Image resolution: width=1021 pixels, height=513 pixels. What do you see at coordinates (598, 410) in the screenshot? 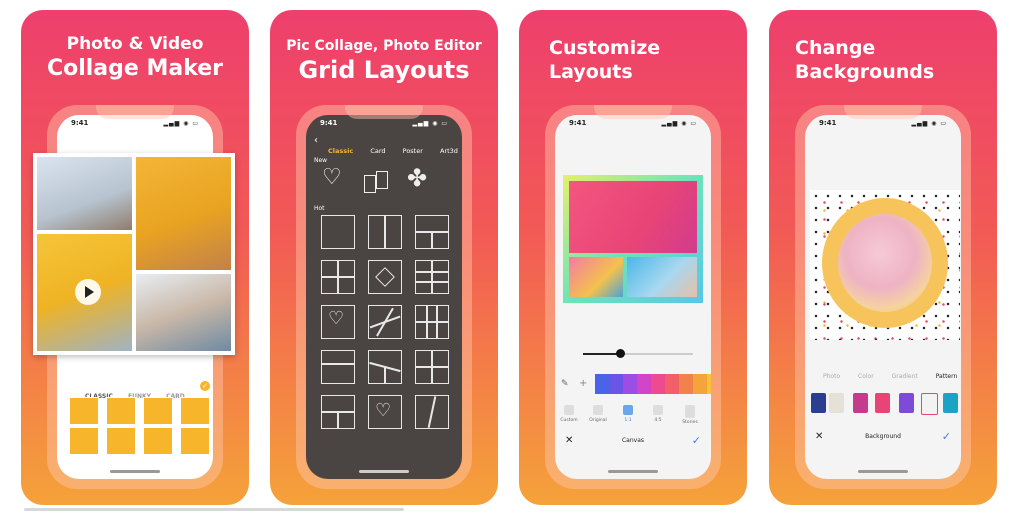
I see `original-ratio-icon` at bounding box center [598, 410].